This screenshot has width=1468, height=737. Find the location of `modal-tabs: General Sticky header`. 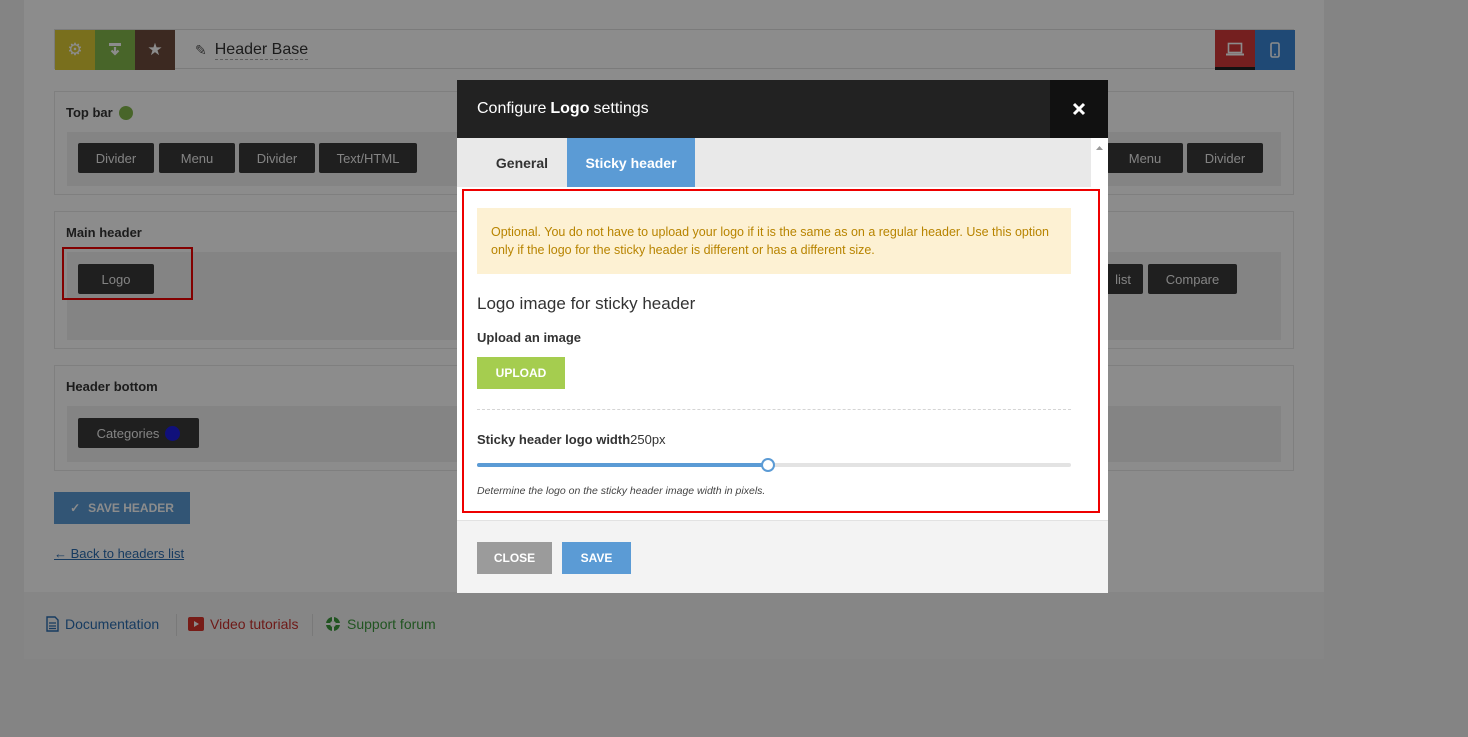

modal-tabs: General Sticky header is located at coordinates (774, 162).